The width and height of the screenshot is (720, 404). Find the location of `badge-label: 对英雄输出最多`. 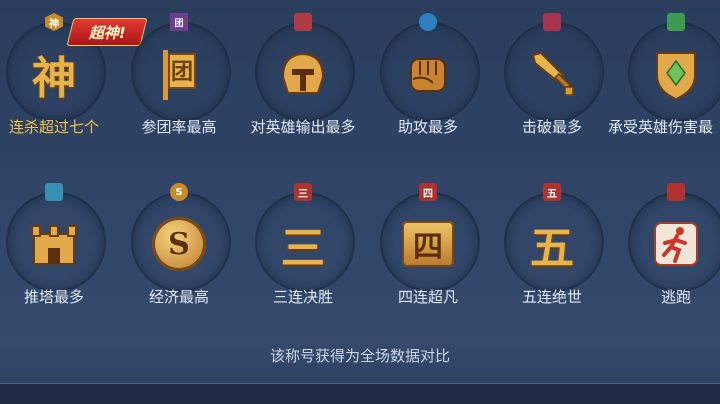

badge-label: 对英雄输出最多 is located at coordinates (303, 127).